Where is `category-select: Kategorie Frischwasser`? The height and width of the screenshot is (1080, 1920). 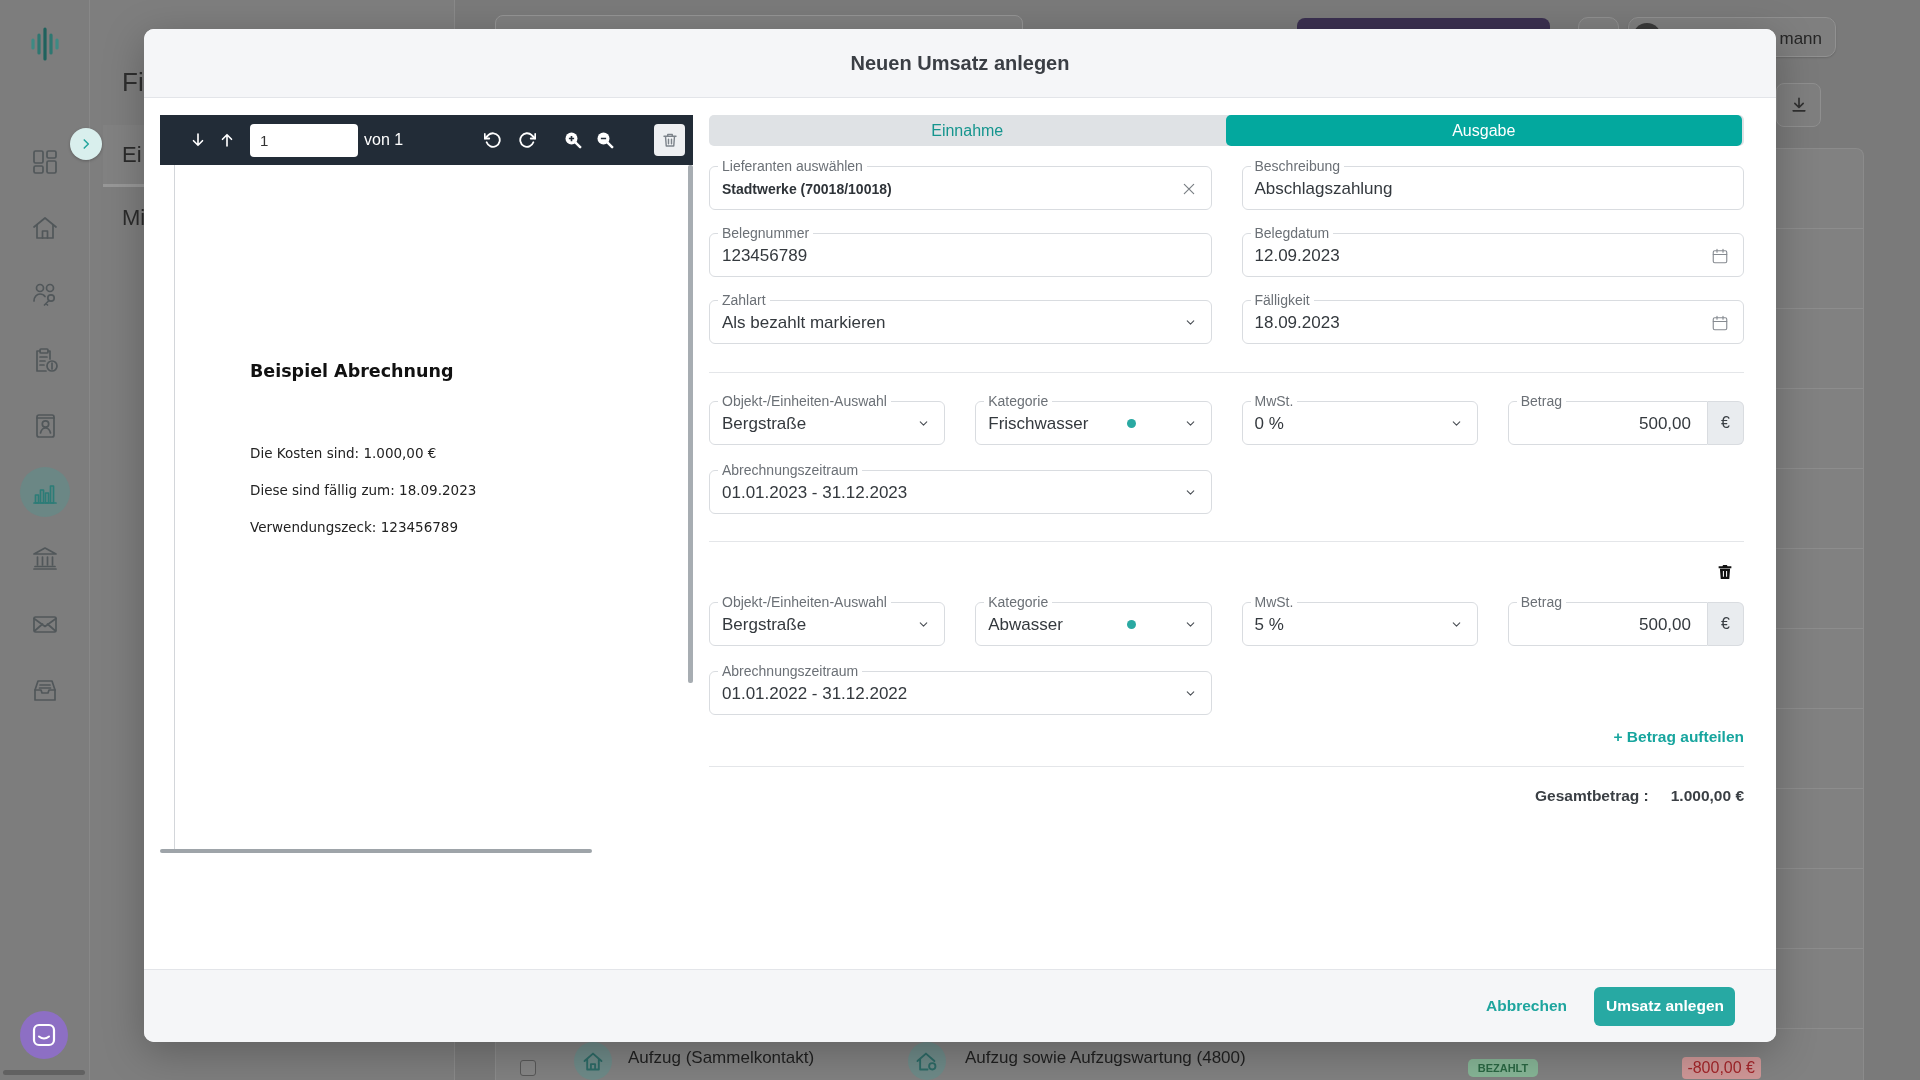 category-select: Kategorie Frischwasser is located at coordinates (1093, 419).